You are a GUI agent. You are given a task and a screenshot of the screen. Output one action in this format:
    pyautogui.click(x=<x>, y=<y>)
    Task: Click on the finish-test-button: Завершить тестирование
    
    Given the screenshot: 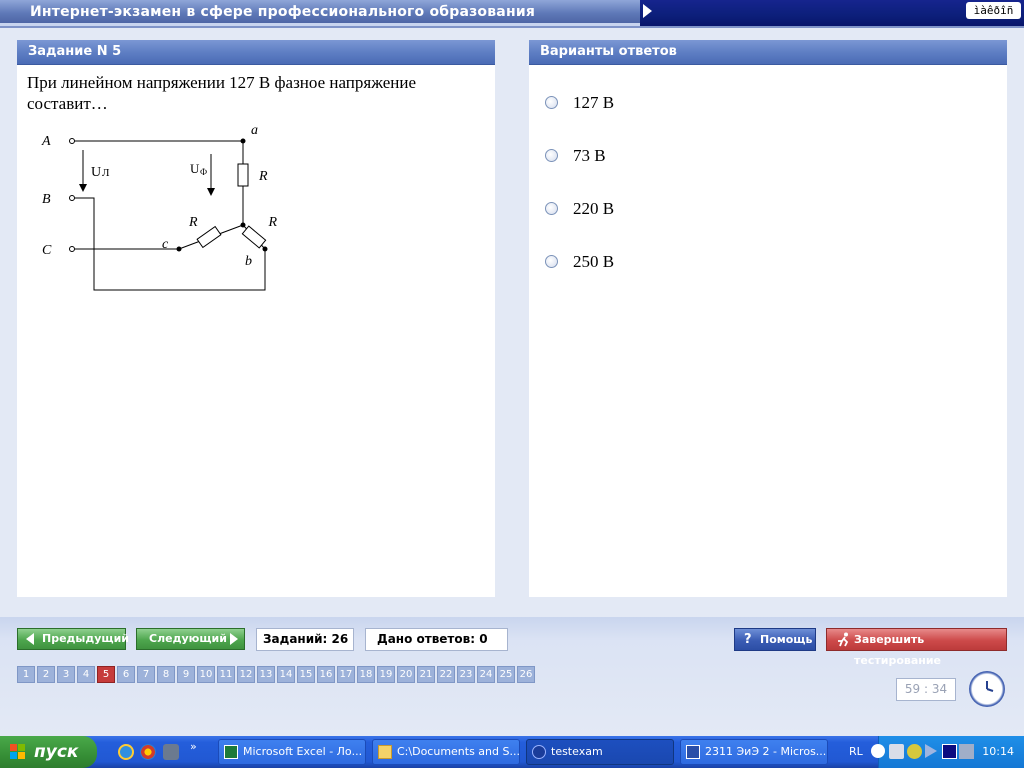 What is the action you would take?
    pyautogui.click(x=916, y=647)
    